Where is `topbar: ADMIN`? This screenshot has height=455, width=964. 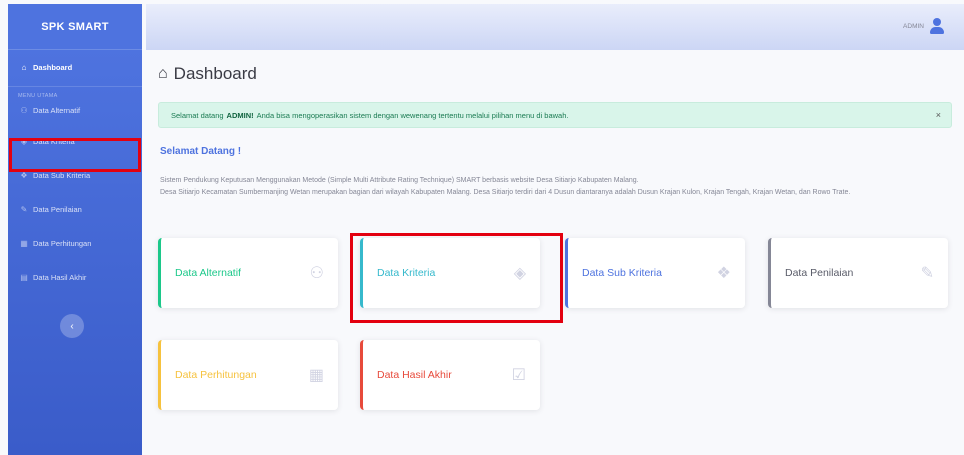 topbar: ADMIN is located at coordinates (555, 27).